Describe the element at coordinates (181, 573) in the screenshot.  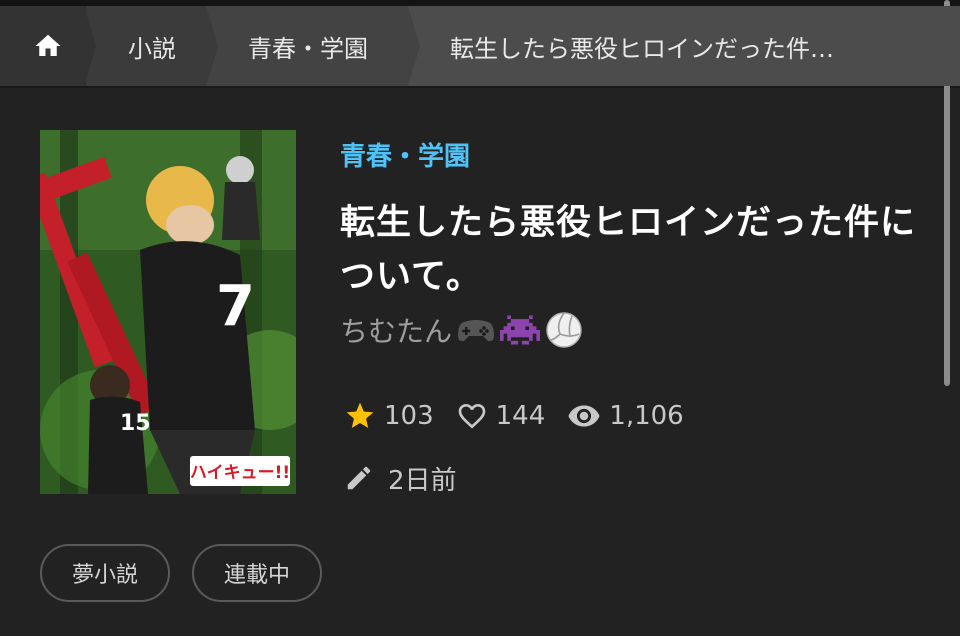
I see `tag-list: 夢小説 連載中` at that location.